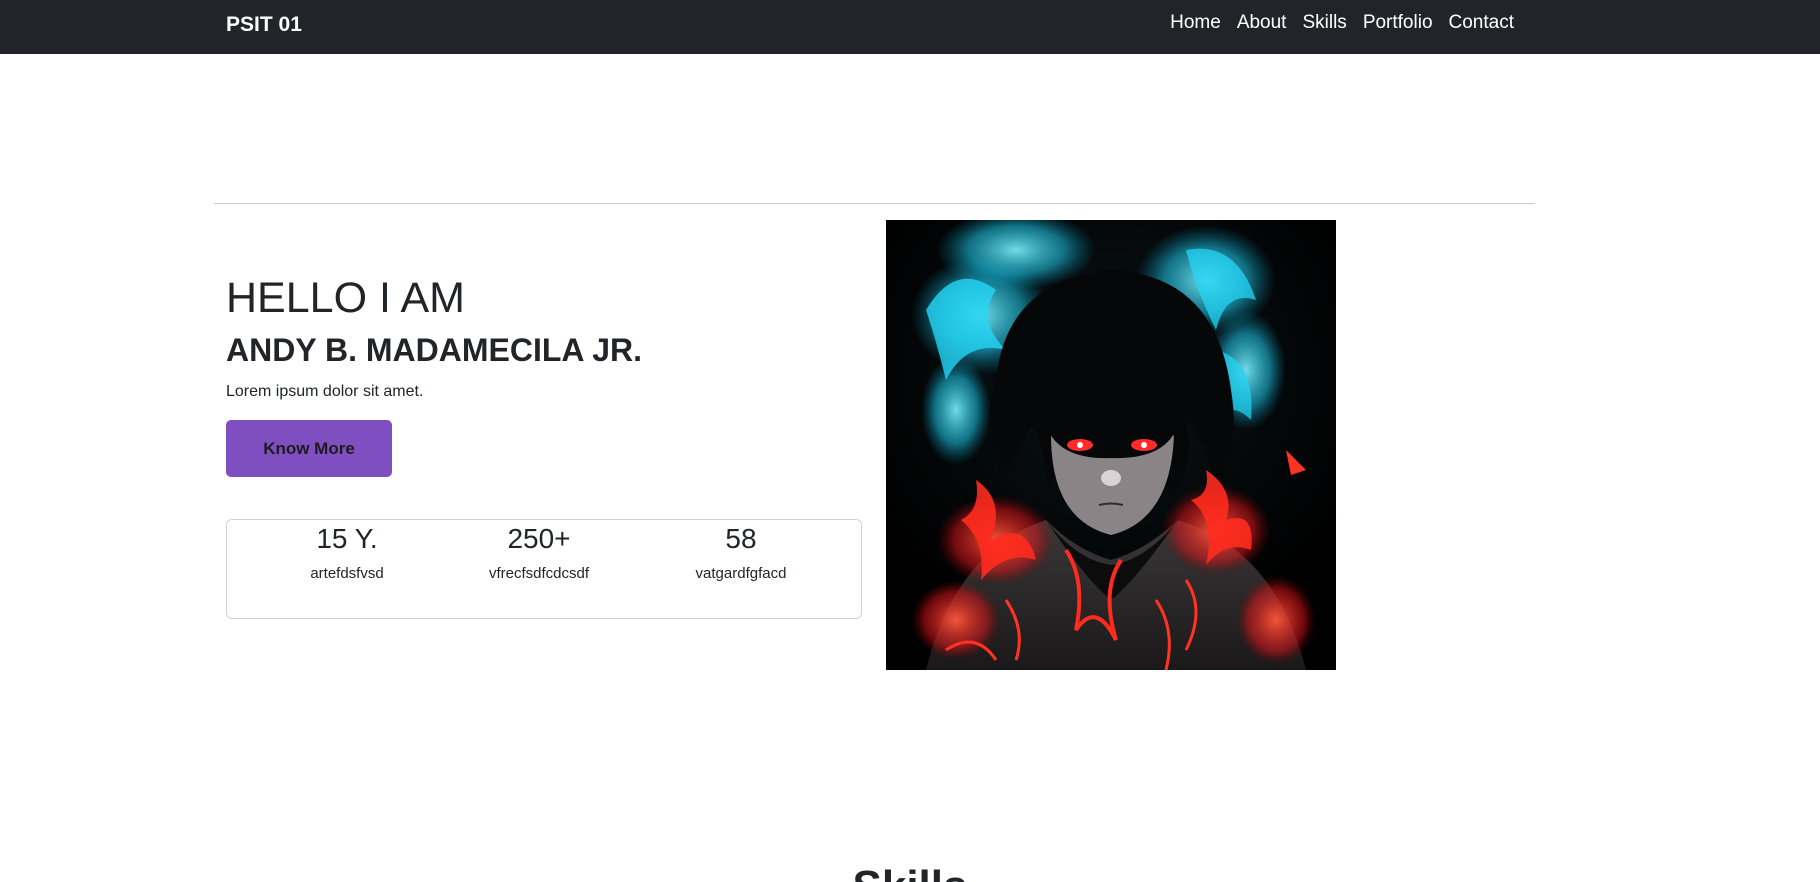  What do you see at coordinates (345, 298) in the screenshot?
I see `hero-greeting: HELLO I AM` at bounding box center [345, 298].